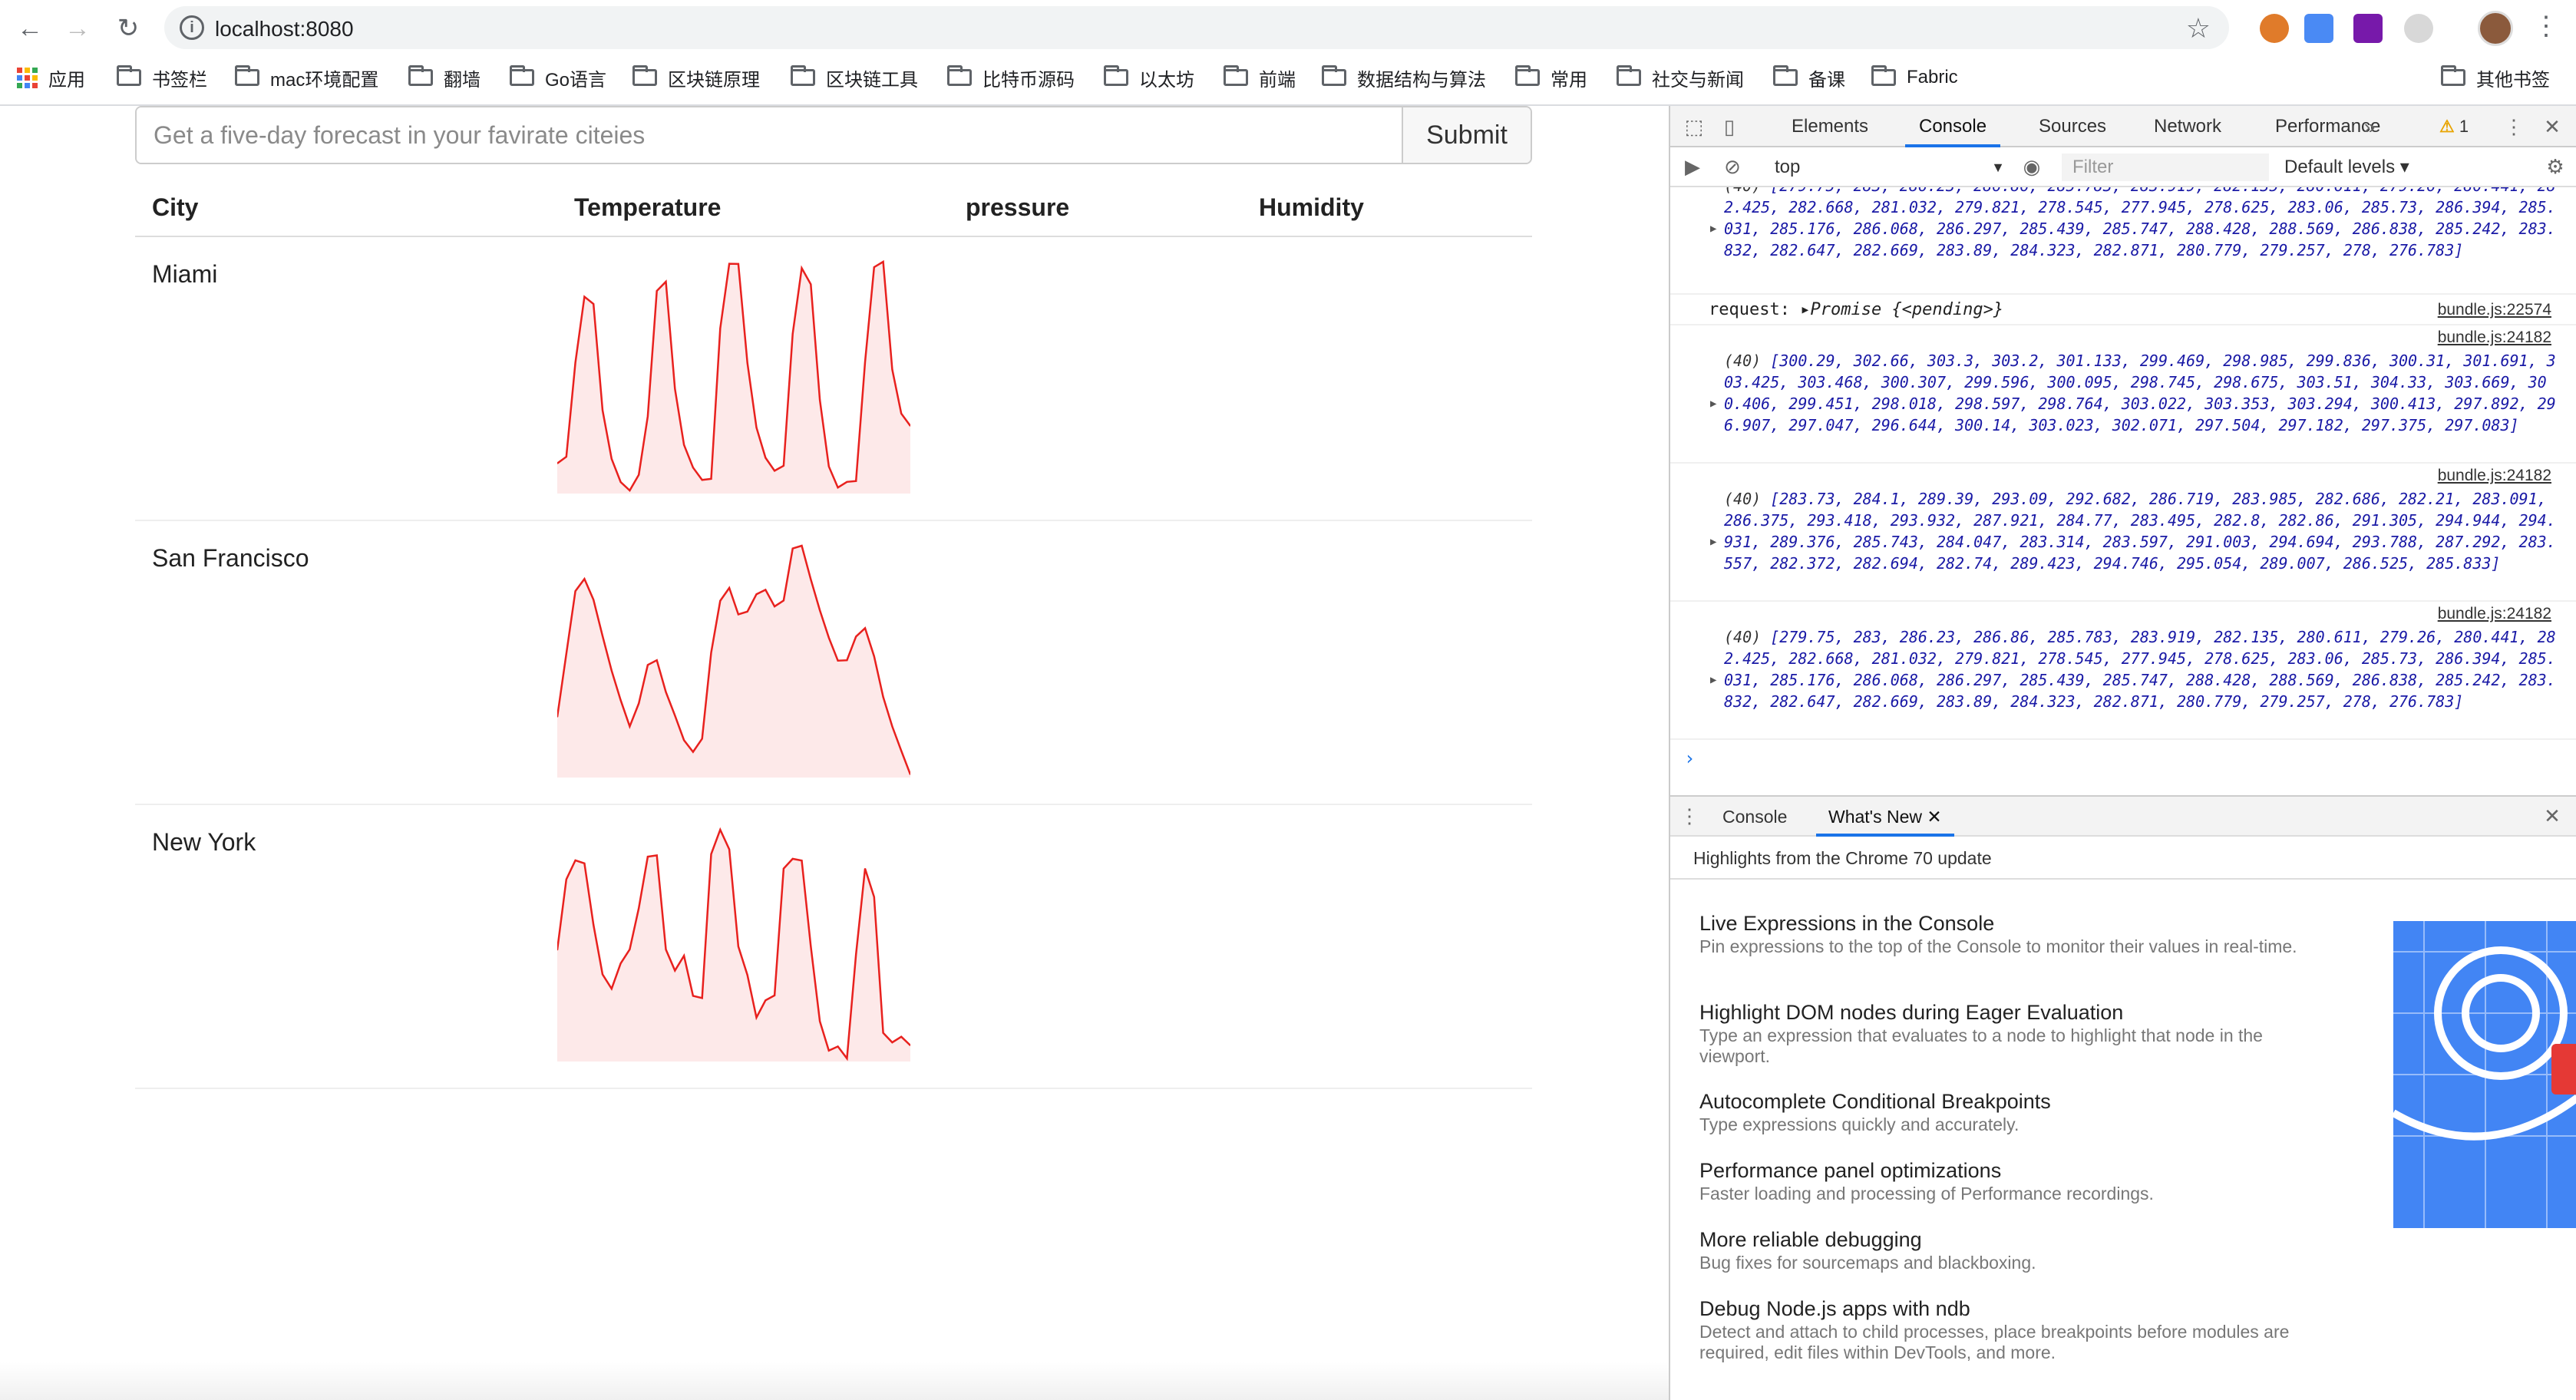  Describe the element at coordinates (1890, 167) in the screenshot. I see `context-select: top ▼` at that location.